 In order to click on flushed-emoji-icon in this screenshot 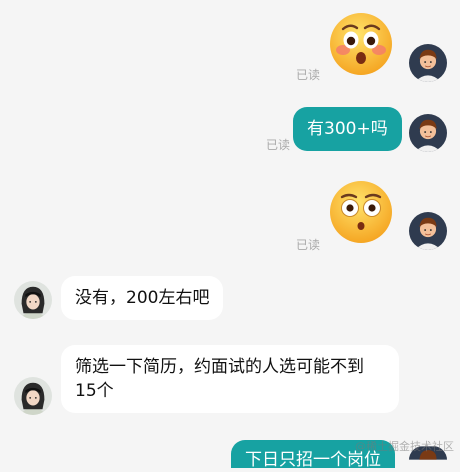, I will do `click(361, 212)`.